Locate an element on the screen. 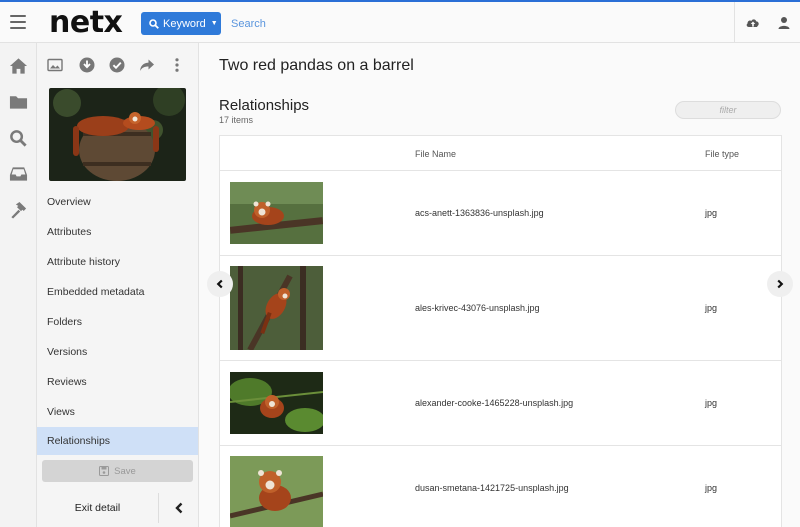 This screenshot has height=527, width=800. top-bar: netx Keyword ▼ is located at coordinates (400, 22).